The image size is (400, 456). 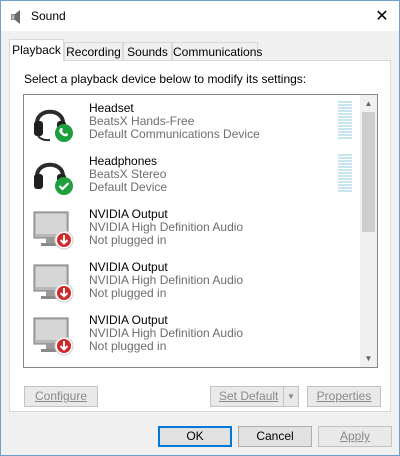 I want to click on headphones-icon, so click(x=53, y=178).